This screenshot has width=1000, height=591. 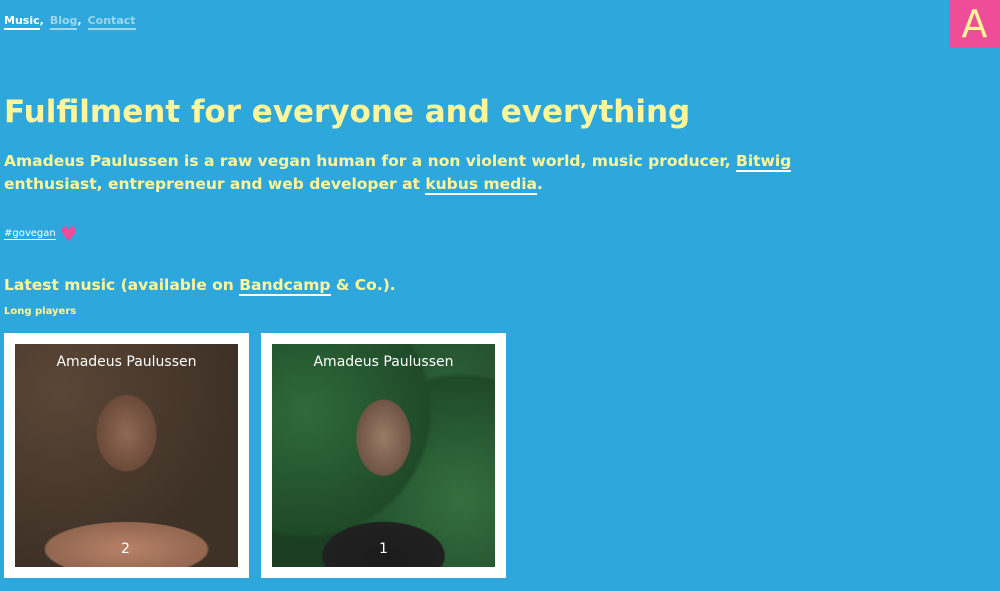 What do you see at coordinates (539, 184) in the screenshot?
I see `intro-text-part: .` at bounding box center [539, 184].